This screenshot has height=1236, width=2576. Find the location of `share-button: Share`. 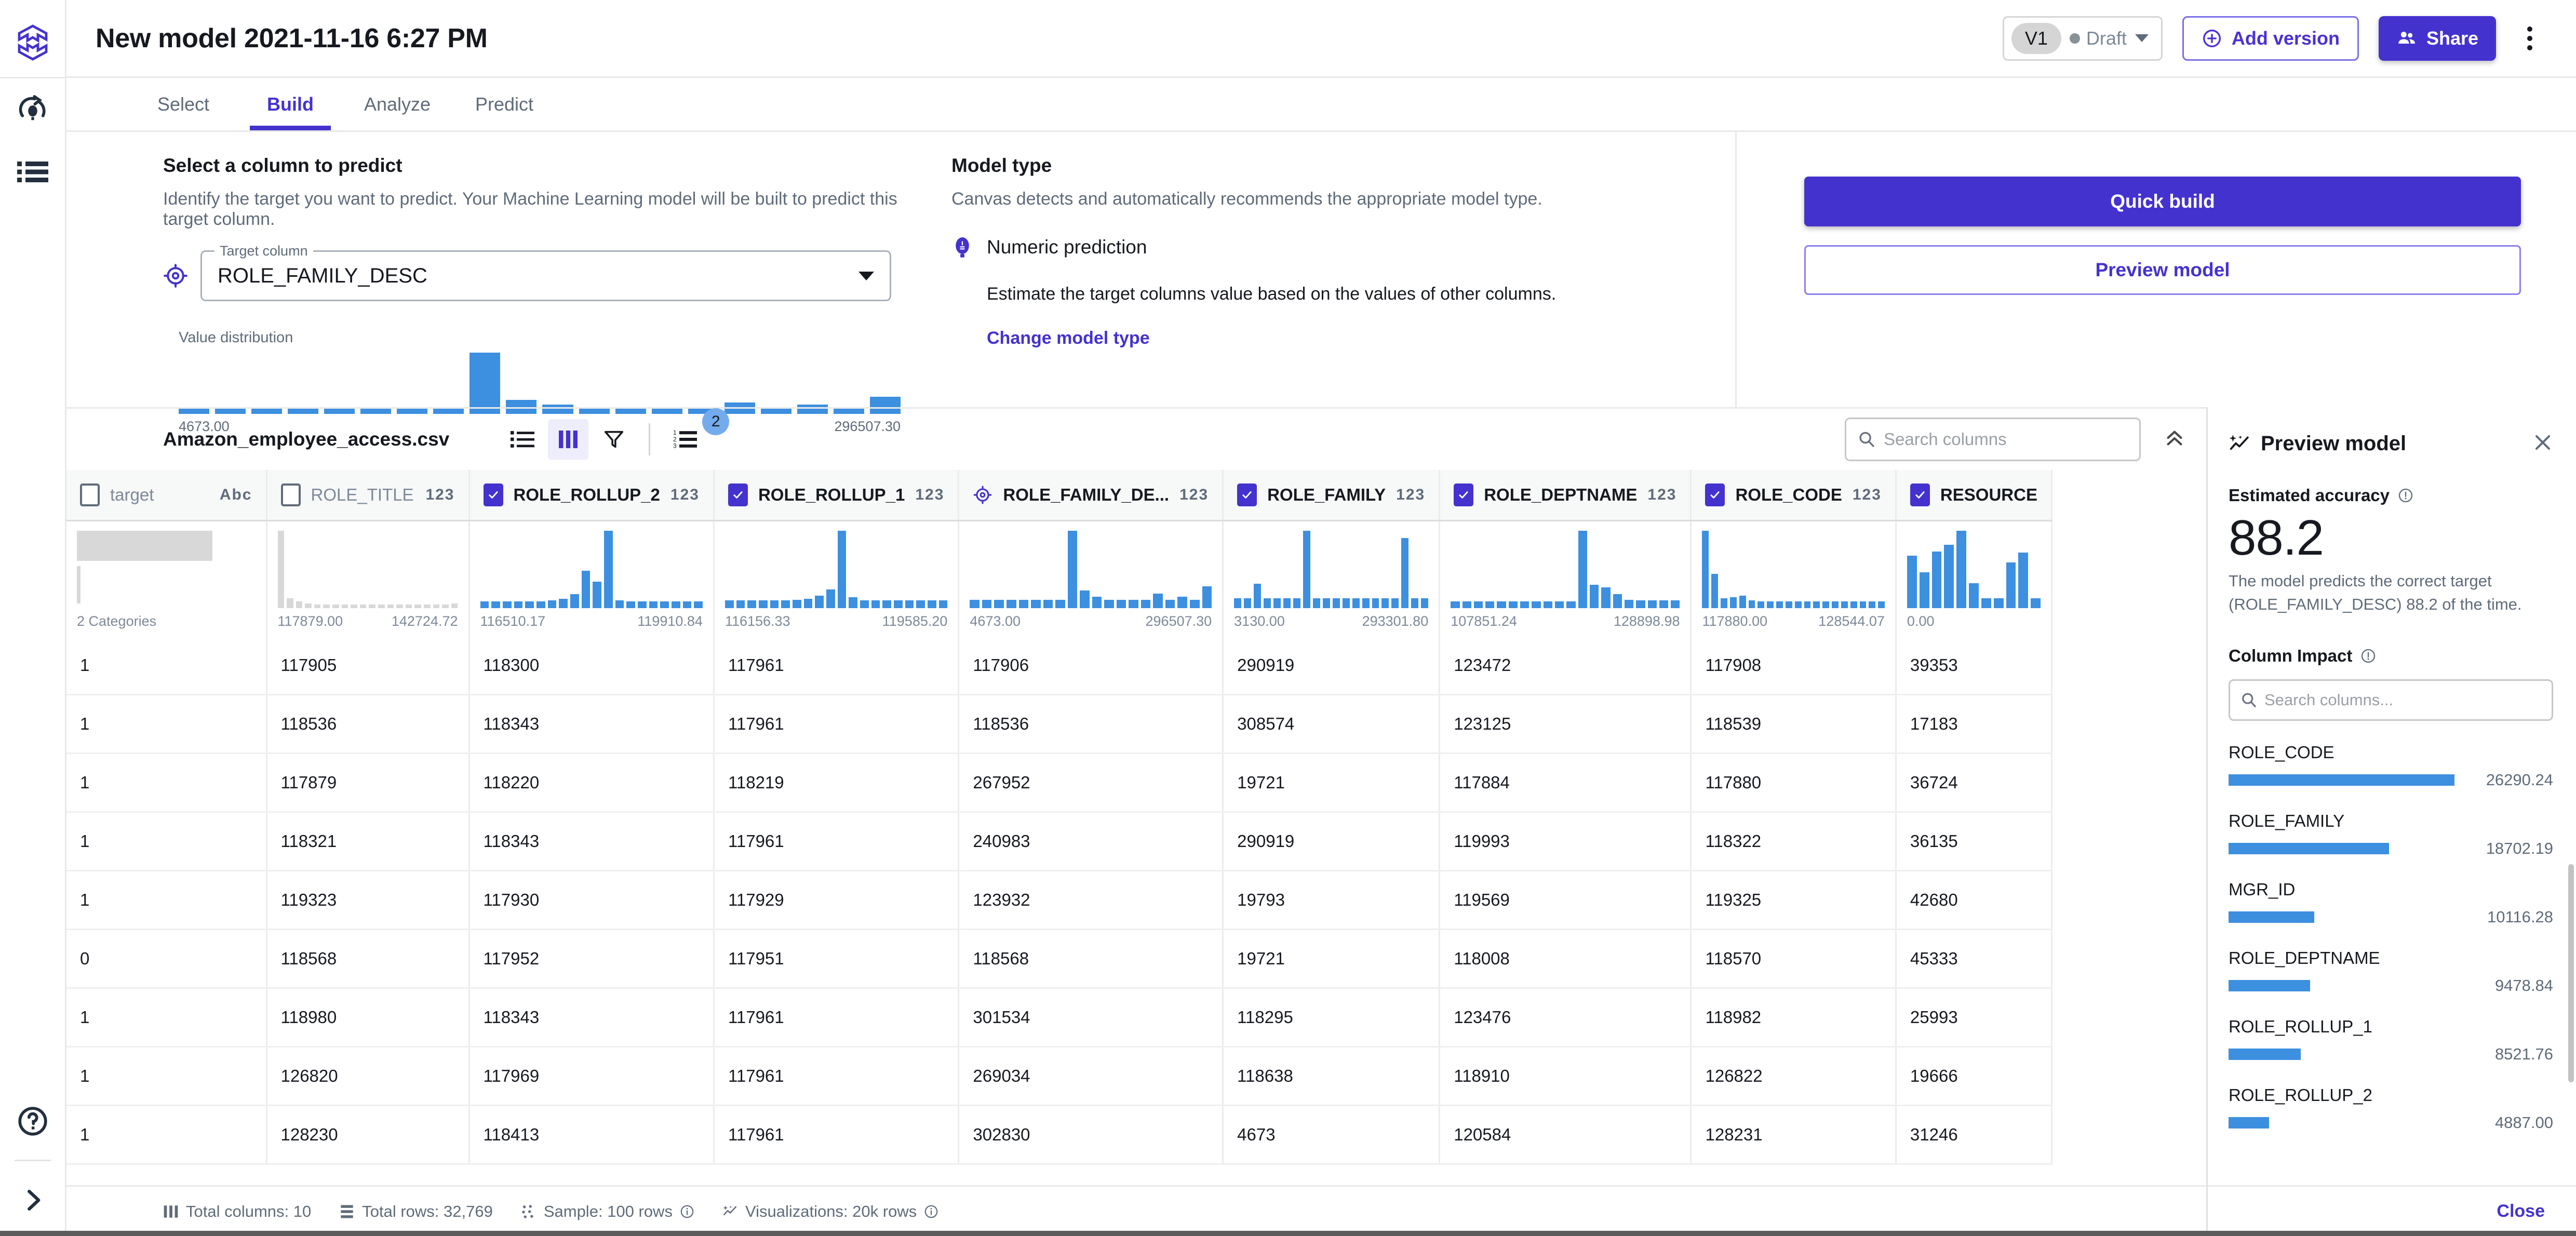

share-button: Share is located at coordinates (2437, 38).